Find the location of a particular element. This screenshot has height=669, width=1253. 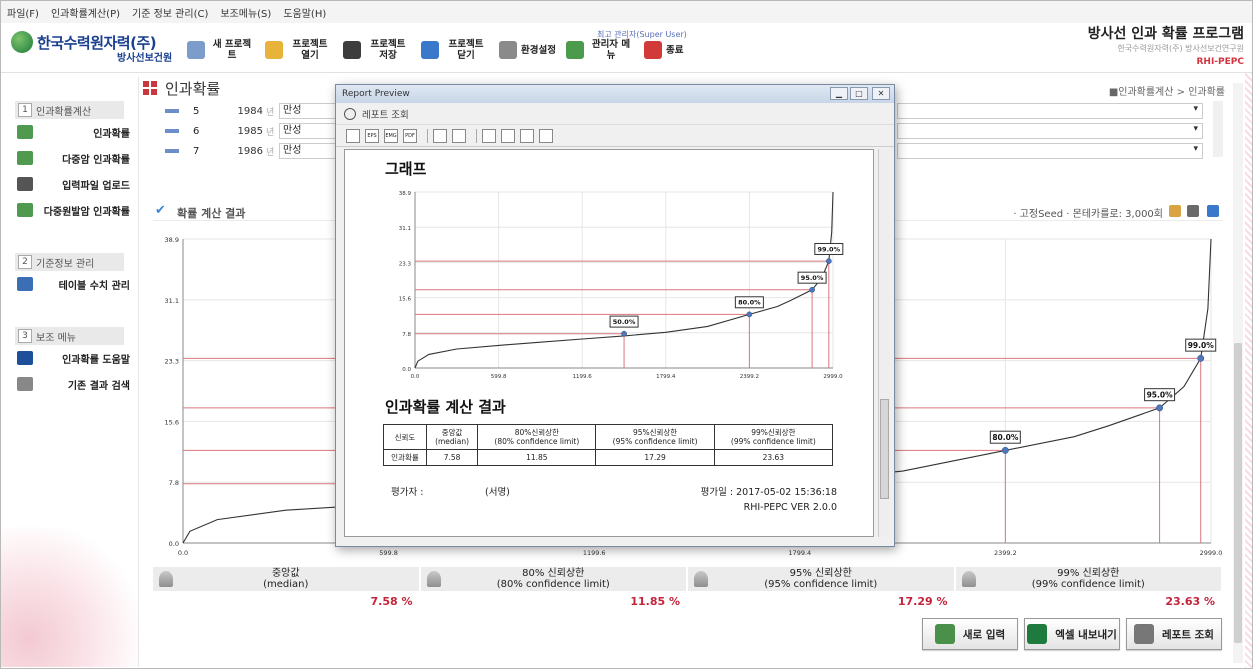

action-button-2: 레포트 조회 is located at coordinates (1174, 634).